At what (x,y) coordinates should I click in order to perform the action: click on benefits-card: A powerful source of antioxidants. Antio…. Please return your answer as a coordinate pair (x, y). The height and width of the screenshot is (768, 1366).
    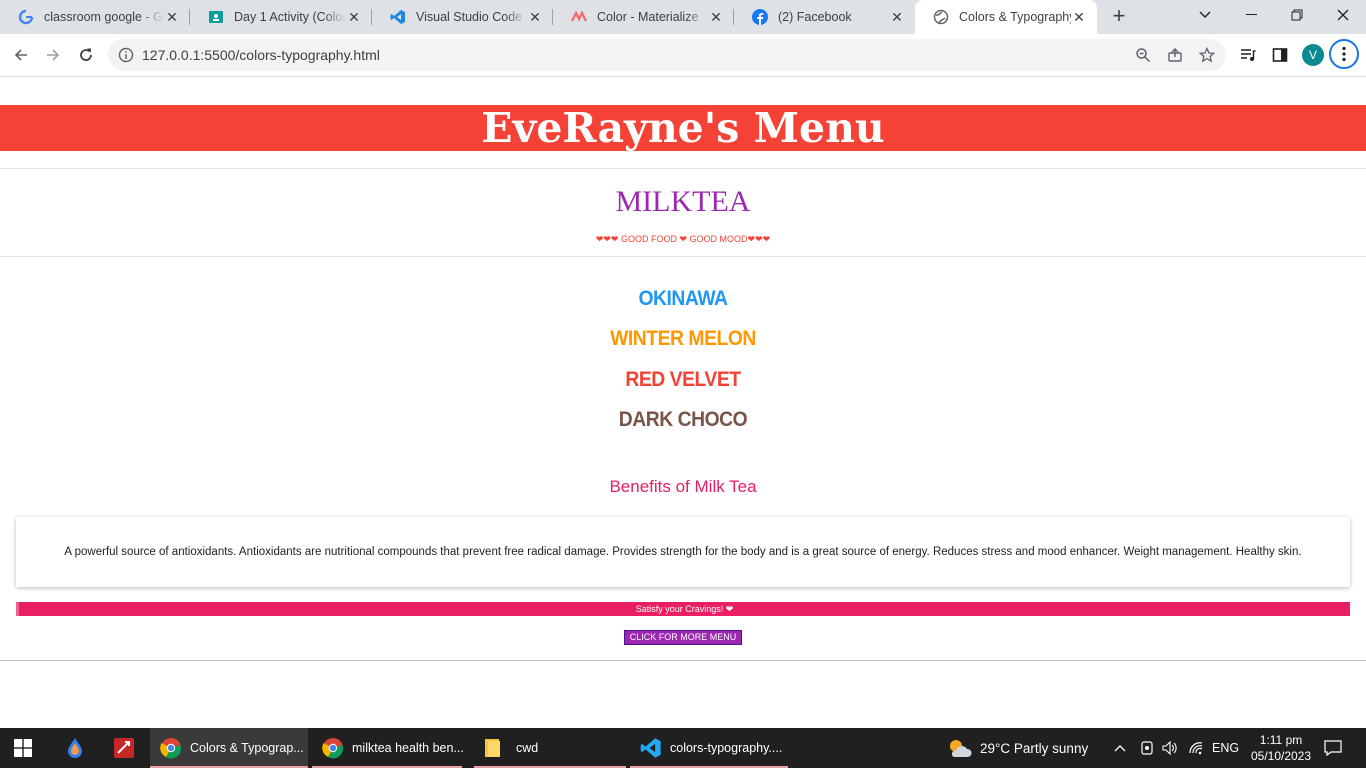
    Looking at the image, I should click on (683, 552).